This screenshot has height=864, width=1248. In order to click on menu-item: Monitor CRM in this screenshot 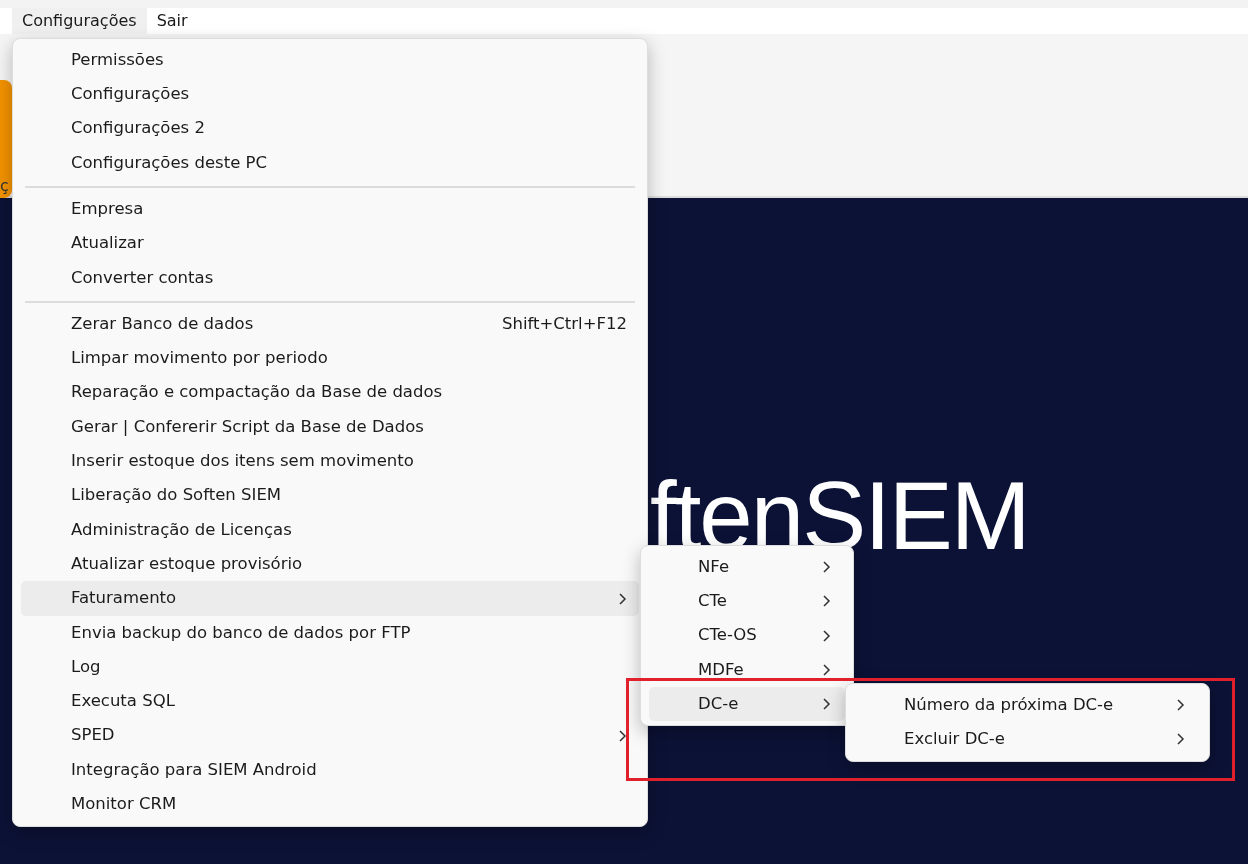, I will do `click(330, 804)`.